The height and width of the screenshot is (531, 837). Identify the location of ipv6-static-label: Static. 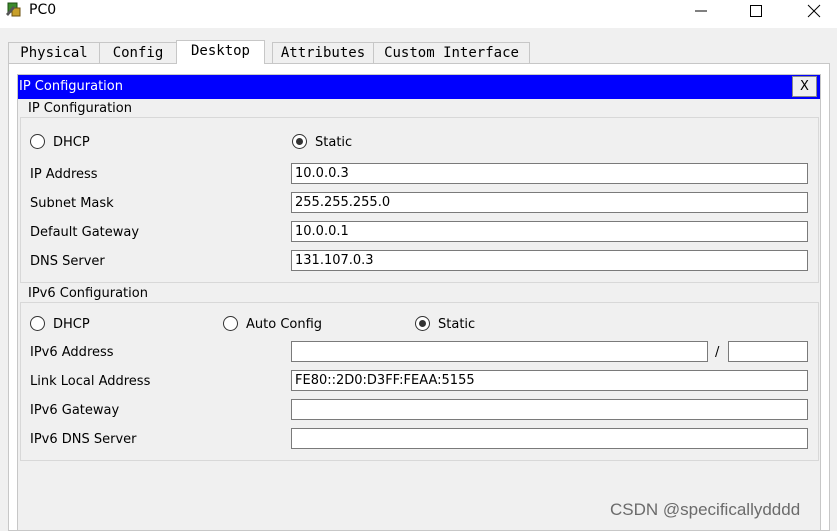
(457, 324).